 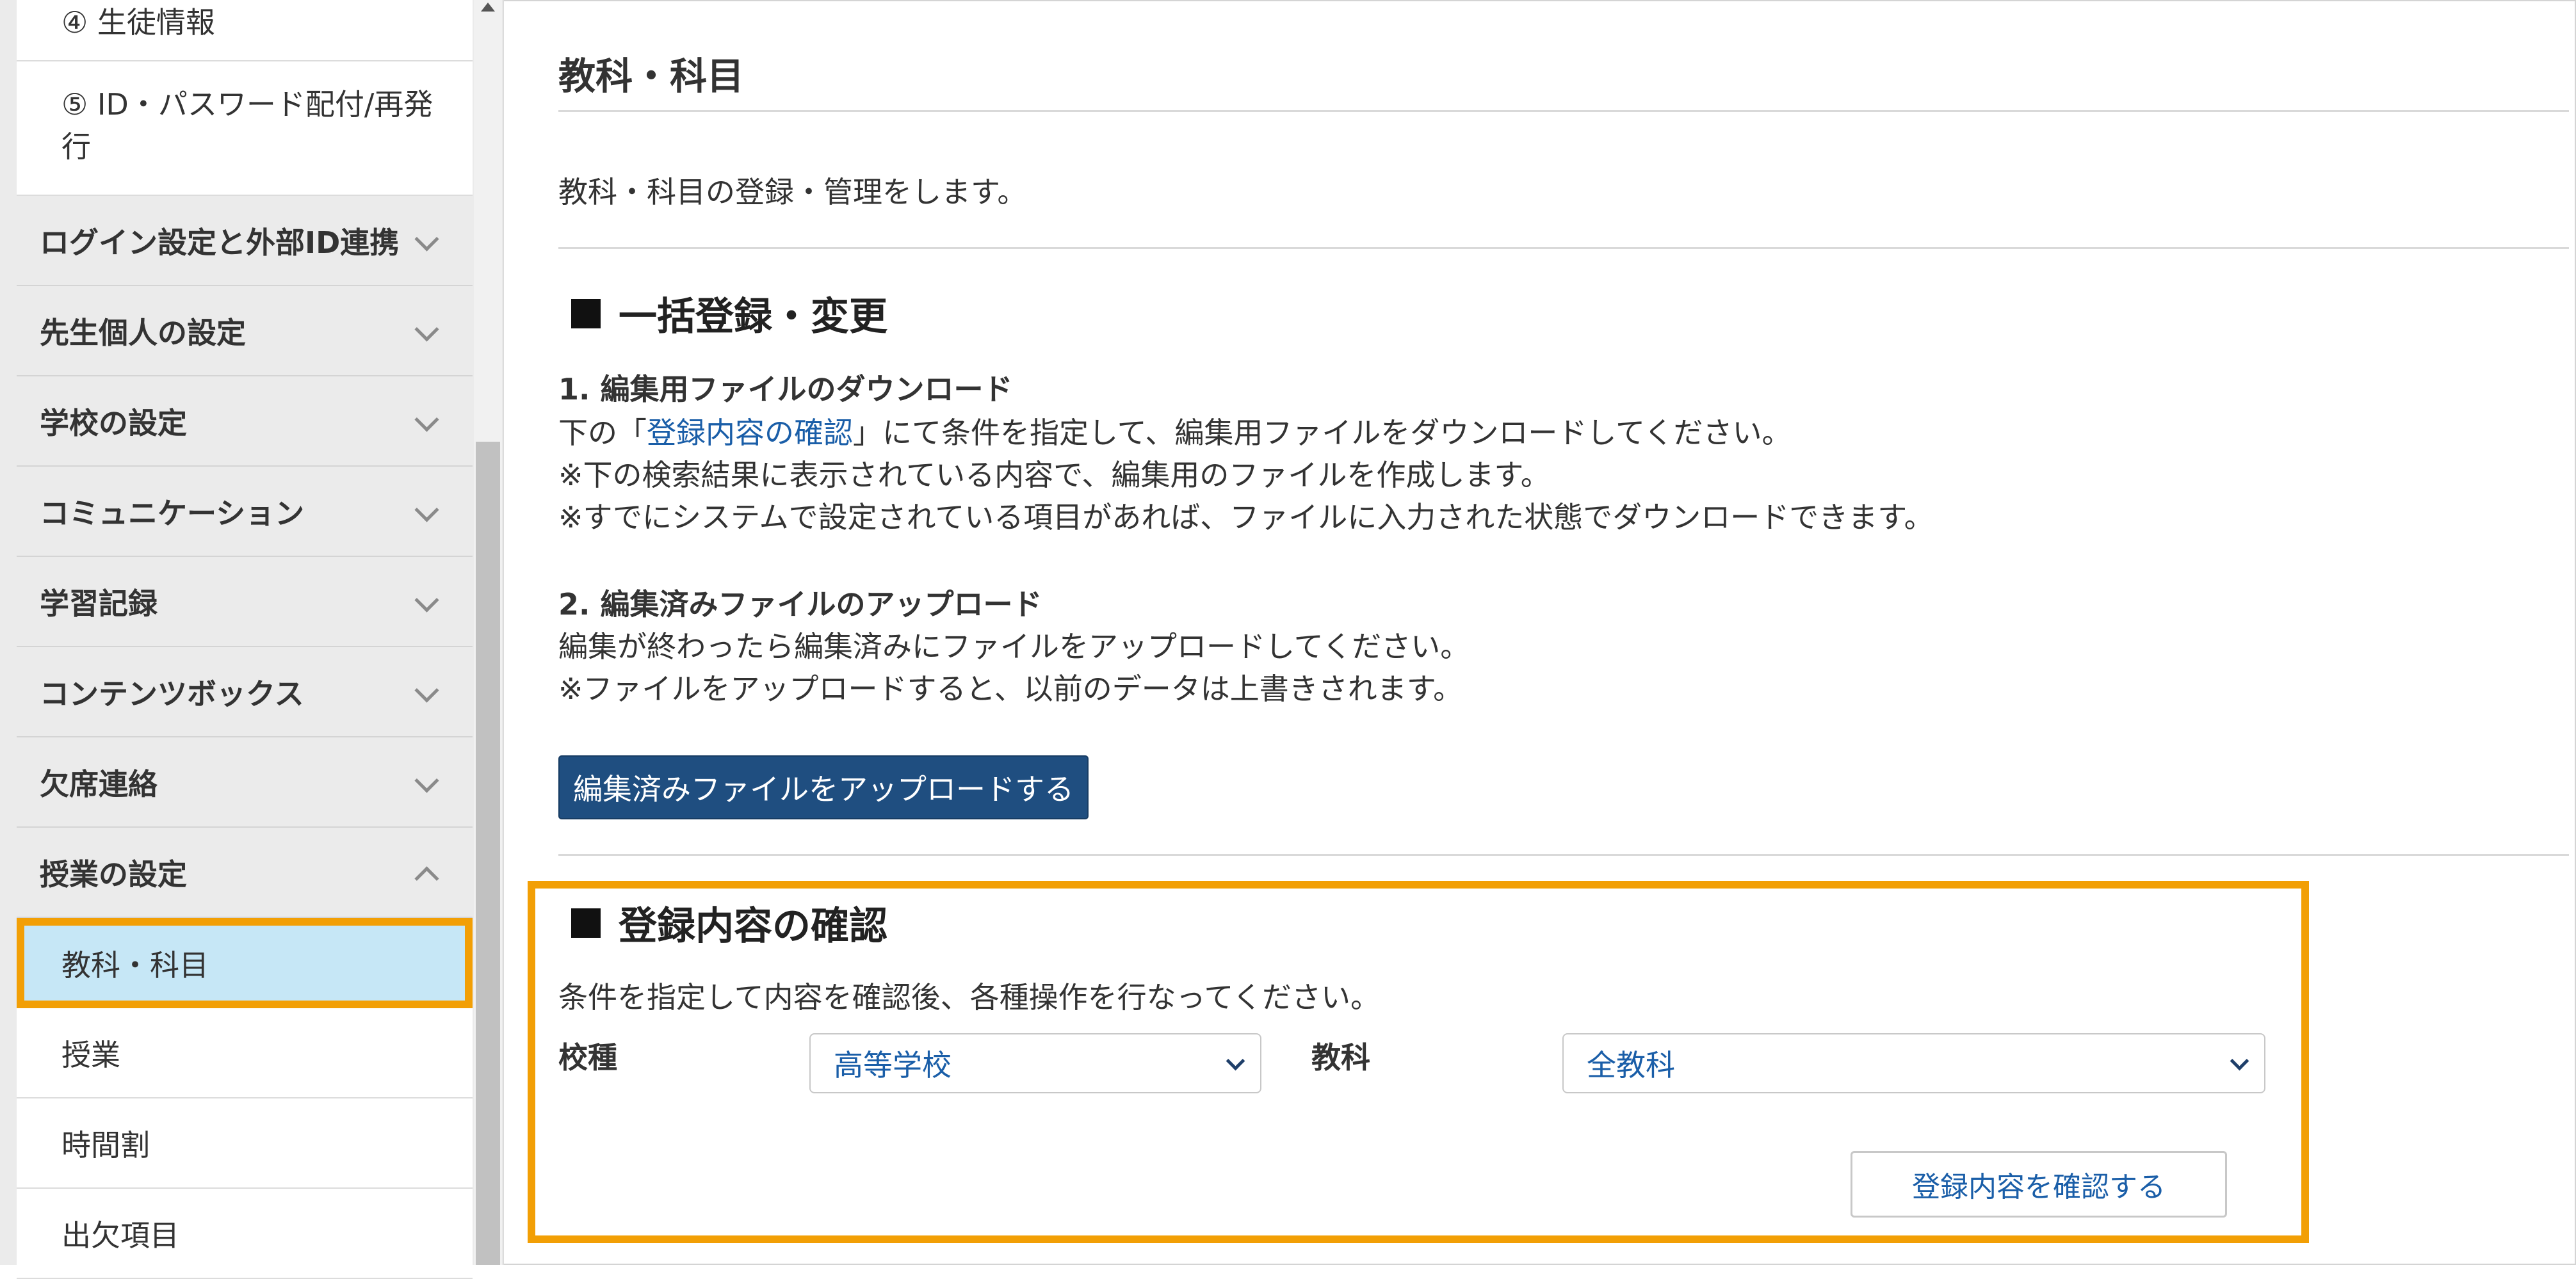 I want to click on step2-title: 2. 編集済みファイルのアップロード, so click(x=800, y=604).